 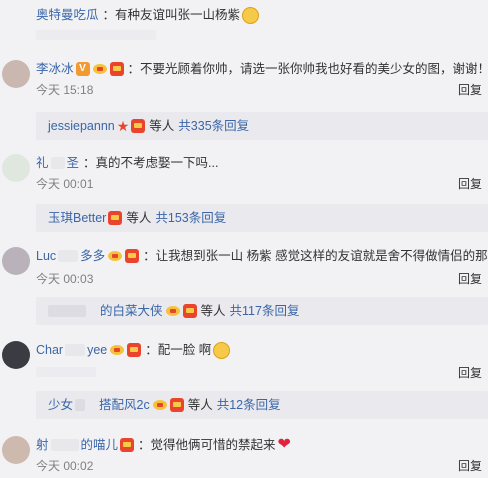 What do you see at coordinates (123, 126) in the screenshot?
I see `red-star-icon: ★` at bounding box center [123, 126].